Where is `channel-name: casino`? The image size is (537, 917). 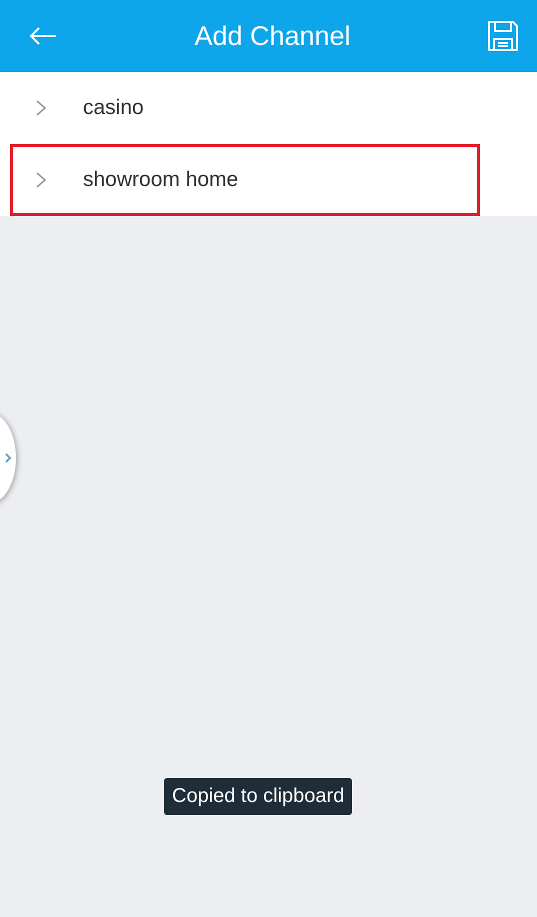
channel-name: casino is located at coordinates (113, 108).